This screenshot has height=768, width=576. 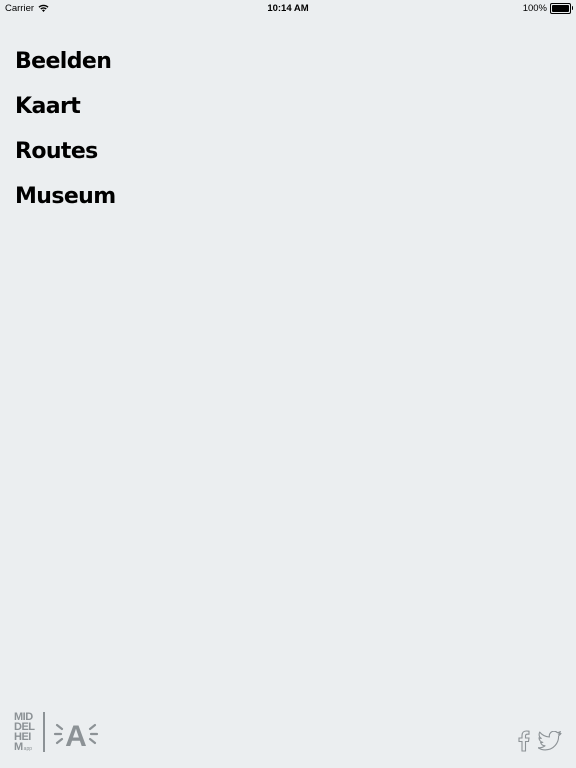 What do you see at coordinates (534, 8) in the screenshot?
I see `battery-percent: 100%` at bounding box center [534, 8].